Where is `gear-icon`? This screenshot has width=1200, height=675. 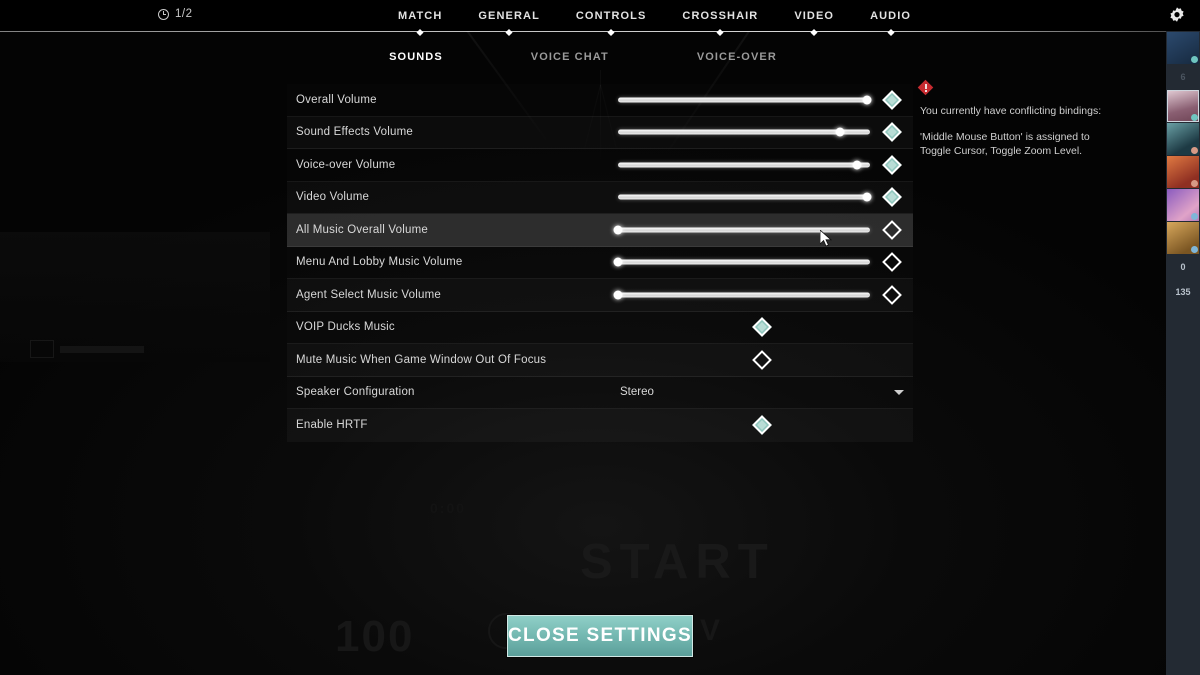
gear-icon is located at coordinates (1177, 16).